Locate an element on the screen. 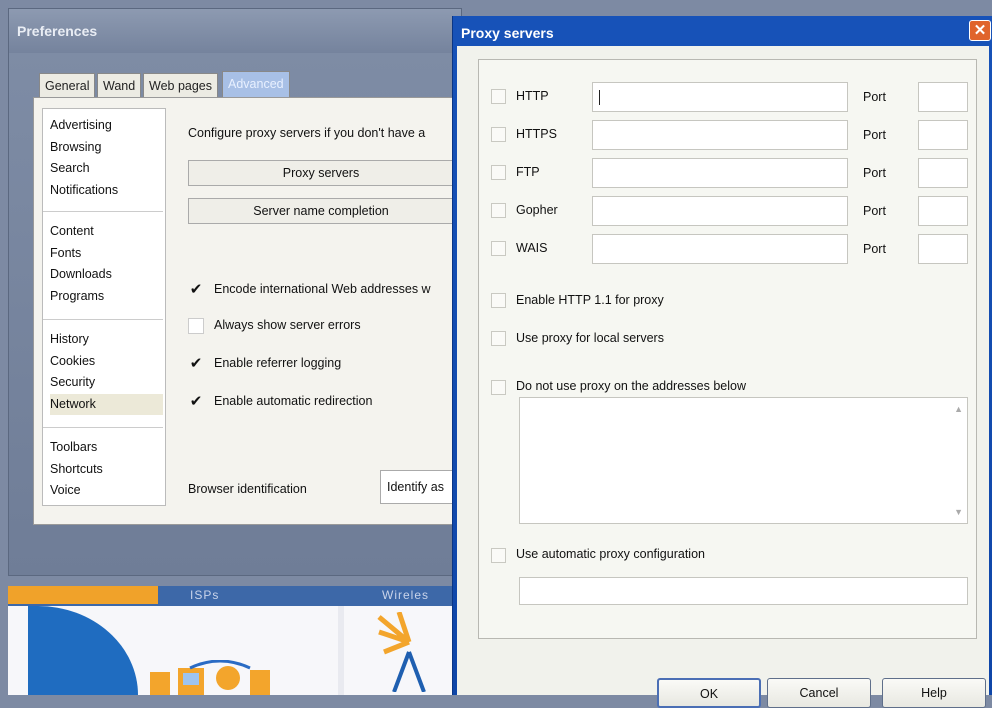 The width and height of the screenshot is (992, 708). protocol-label: FTP is located at coordinates (528, 172).